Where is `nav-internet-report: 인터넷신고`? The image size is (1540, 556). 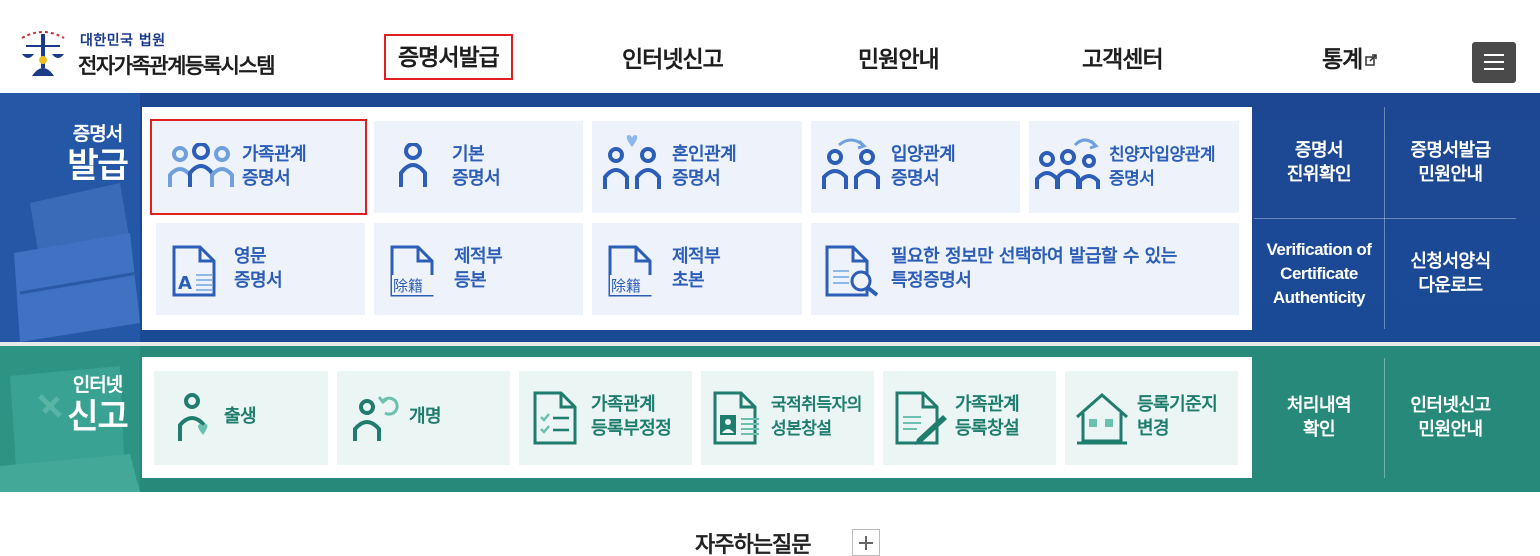 nav-internet-report: 인터넷신고 is located at coordinates (673, 57).